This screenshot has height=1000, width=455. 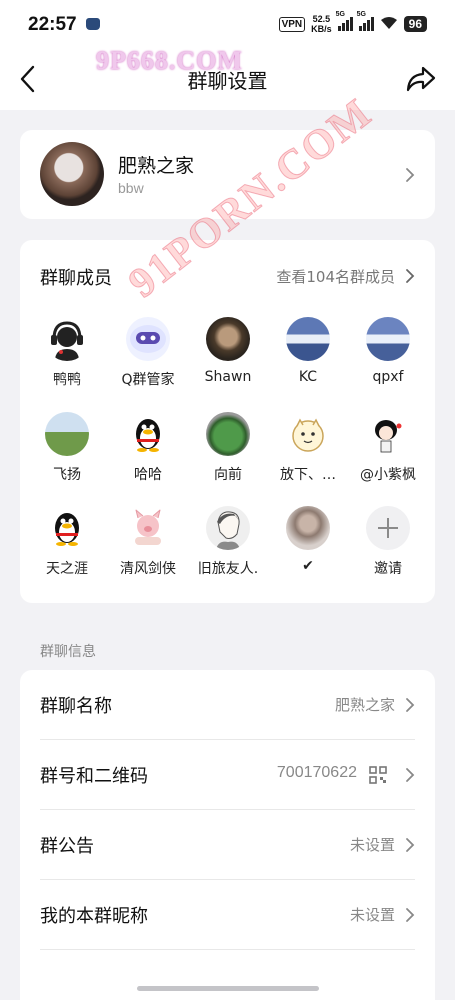 I want to click on cell-signal-icon-2: 5G, so click(x=365, y=21).